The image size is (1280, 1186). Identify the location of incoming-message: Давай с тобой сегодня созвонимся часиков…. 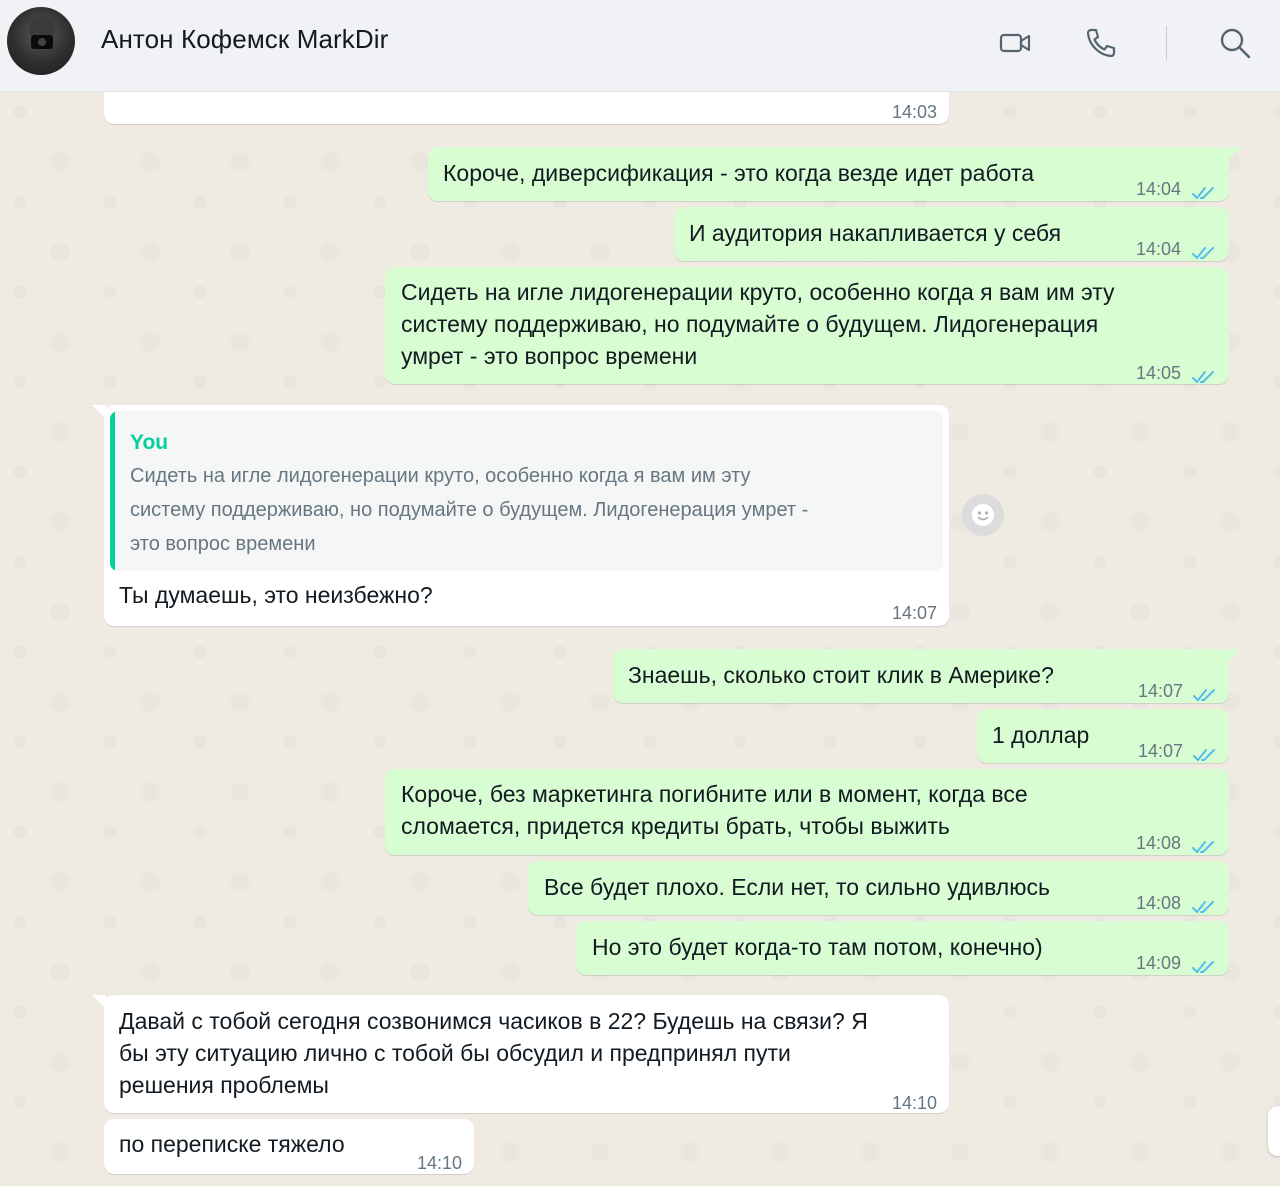
(520, 1054).